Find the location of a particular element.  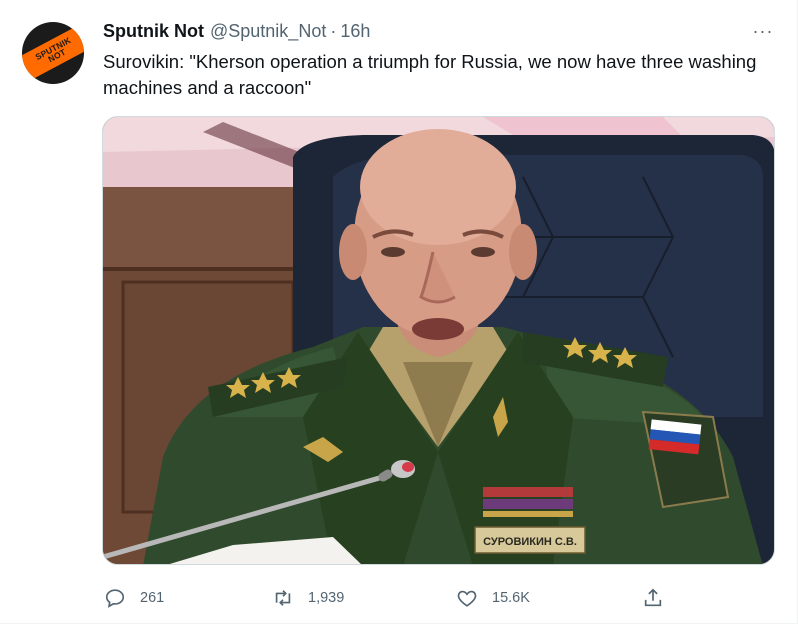

reply-icon is located at coordinates (115, 598).